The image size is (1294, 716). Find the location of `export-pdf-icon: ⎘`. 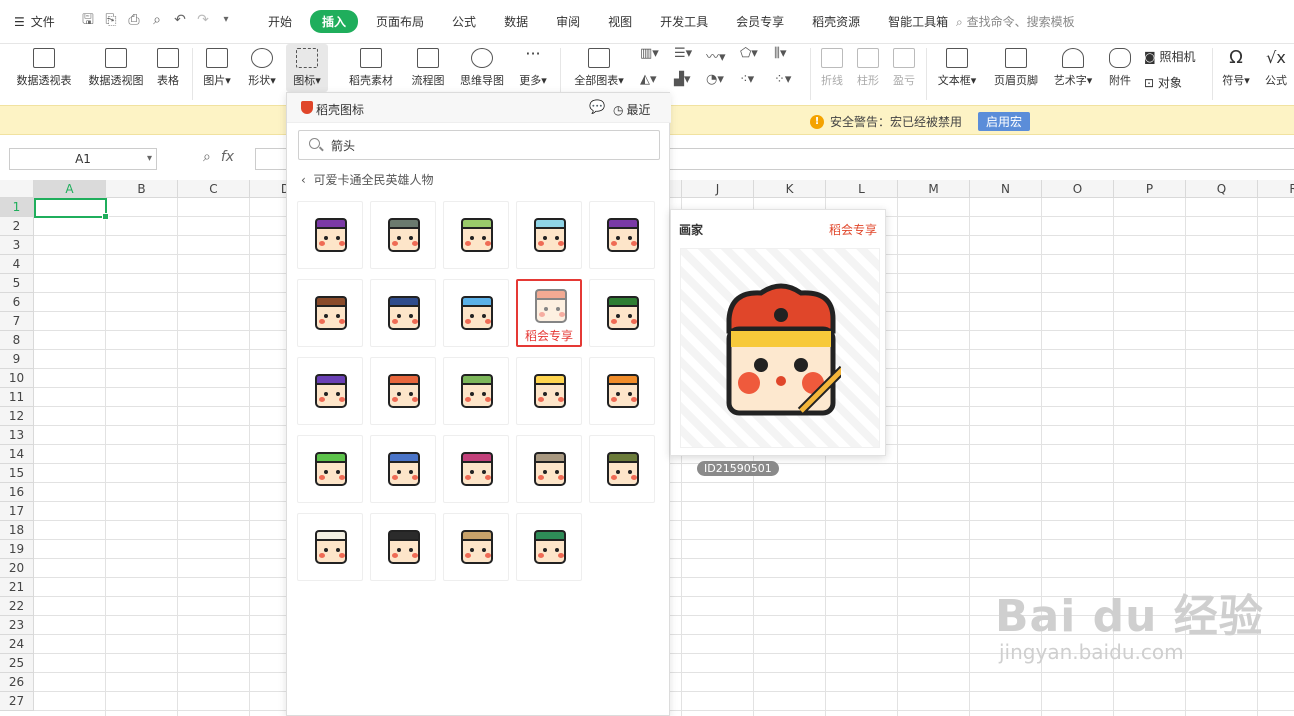

export-pdf-icon: ⎘ is located at coordinates (111, 20).